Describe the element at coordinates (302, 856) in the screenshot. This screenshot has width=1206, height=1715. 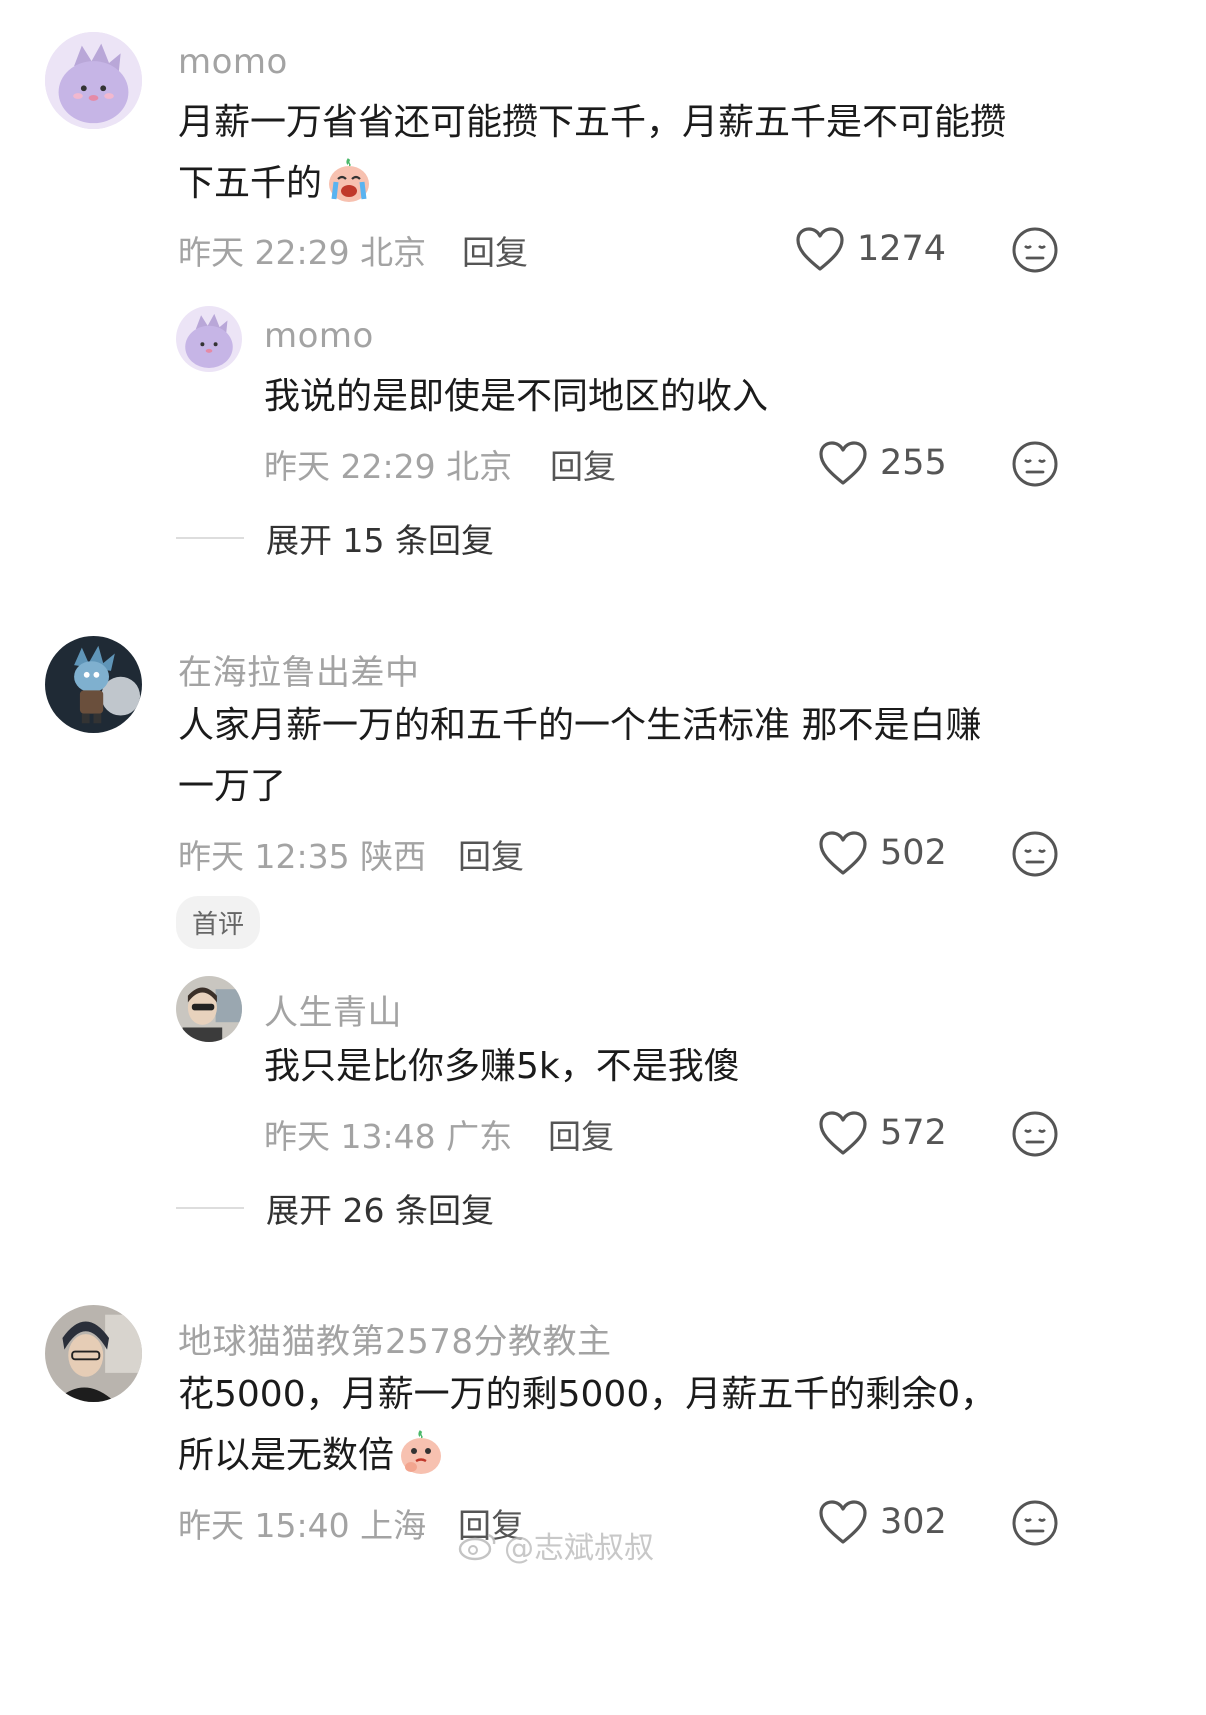
I see `comment-time-location: 昨天 12:35 陕西` at that location.